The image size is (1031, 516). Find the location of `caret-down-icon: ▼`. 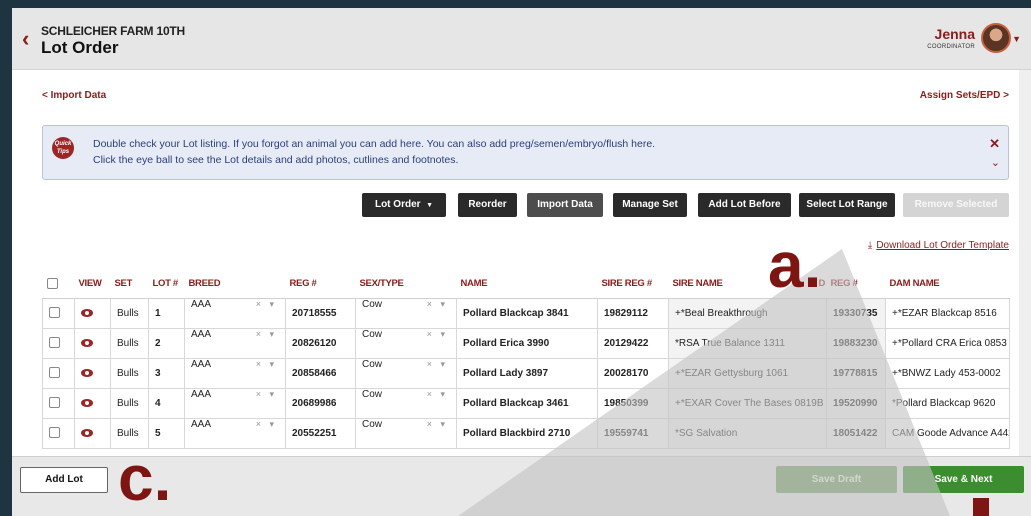

caret-down-icon: ▼ is located at coordinates (1016, 39).